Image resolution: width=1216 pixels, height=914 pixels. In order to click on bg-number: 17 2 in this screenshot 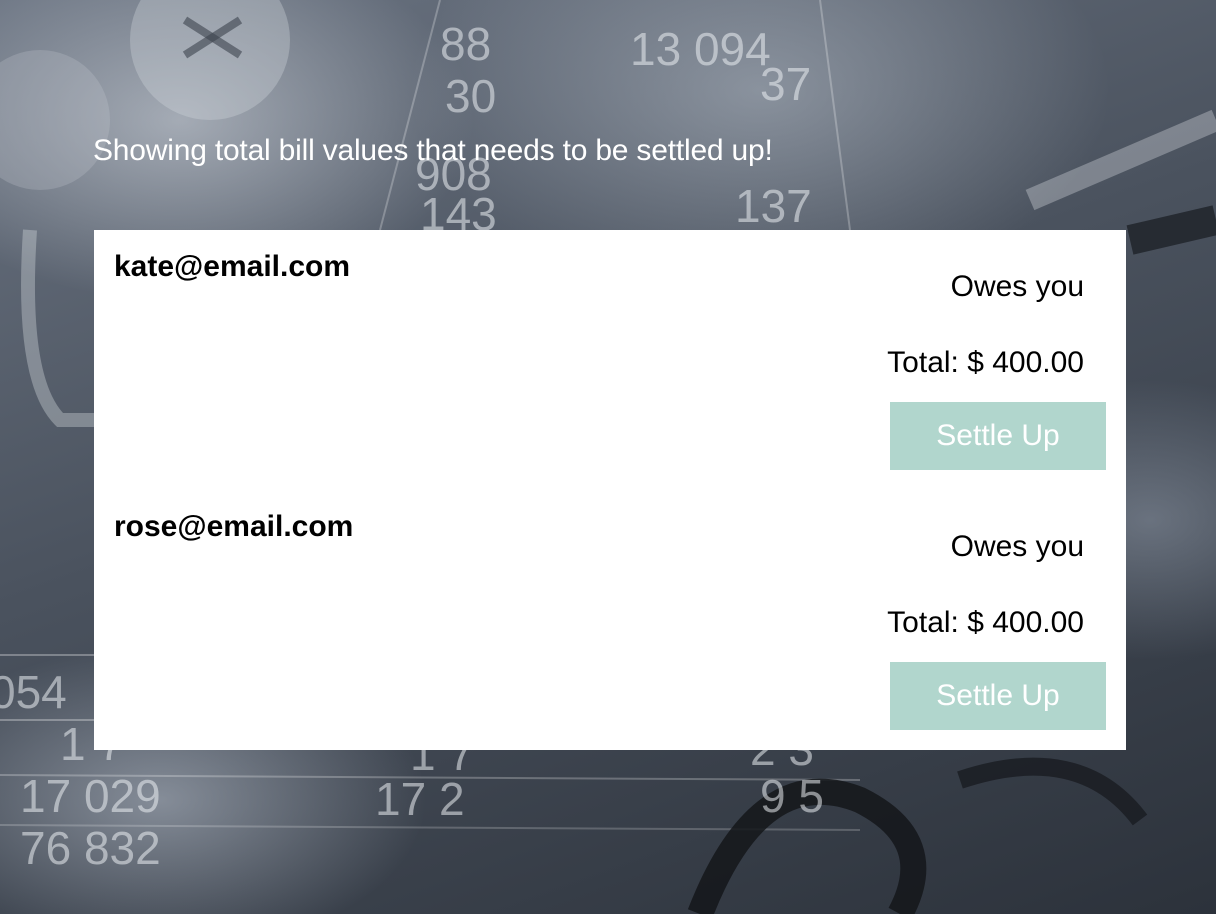, I will do `click(420, 799)`.